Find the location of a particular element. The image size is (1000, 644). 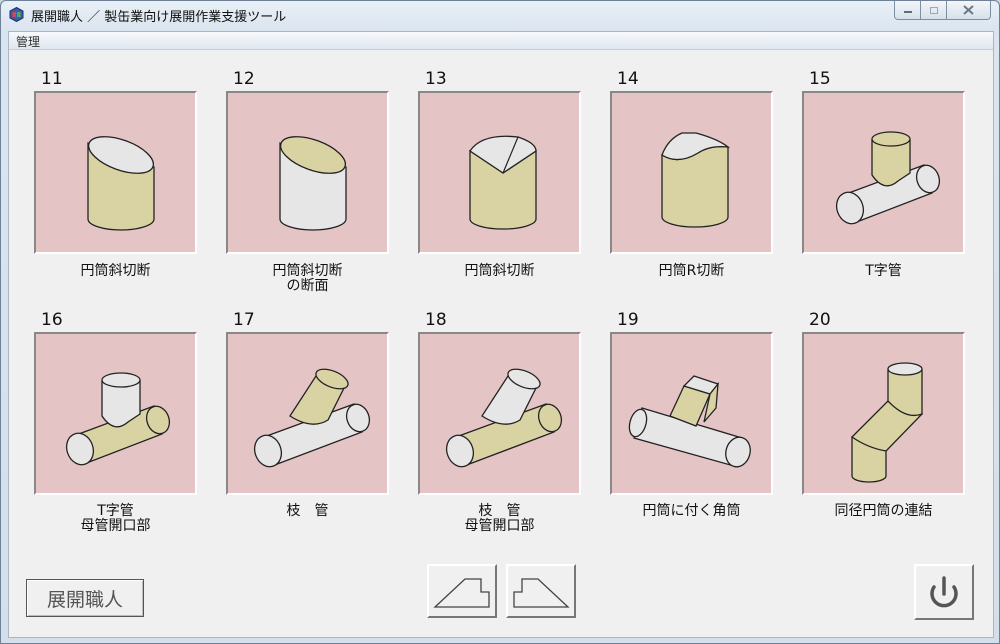

minimize-icon is located at coordinates (907, 12).